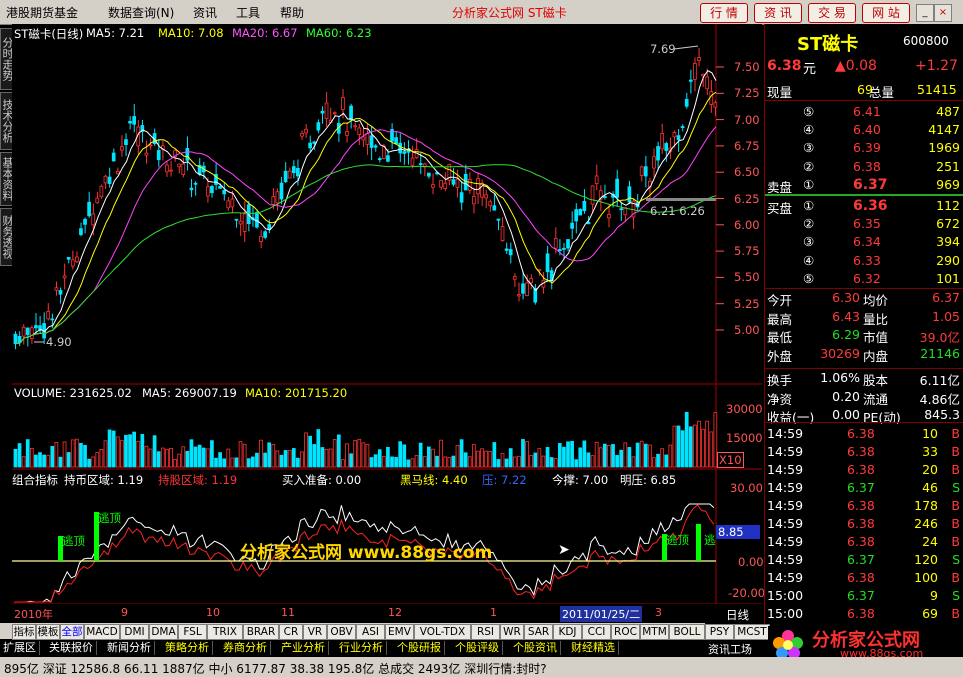 The width and height of the screenshot is (963, 677). I want to click on order-volume: 394, so click(948, 242).